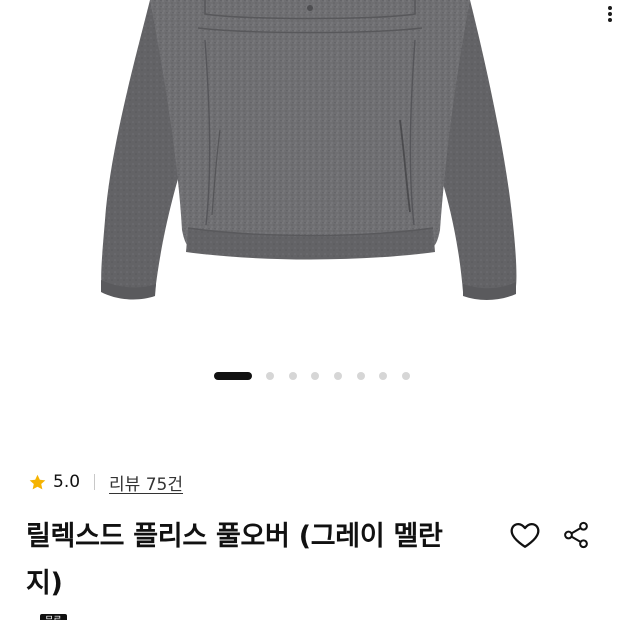 The width and height of the screenshot is (620, 620). I want to click on carousel-indicator, so click(319, 376).